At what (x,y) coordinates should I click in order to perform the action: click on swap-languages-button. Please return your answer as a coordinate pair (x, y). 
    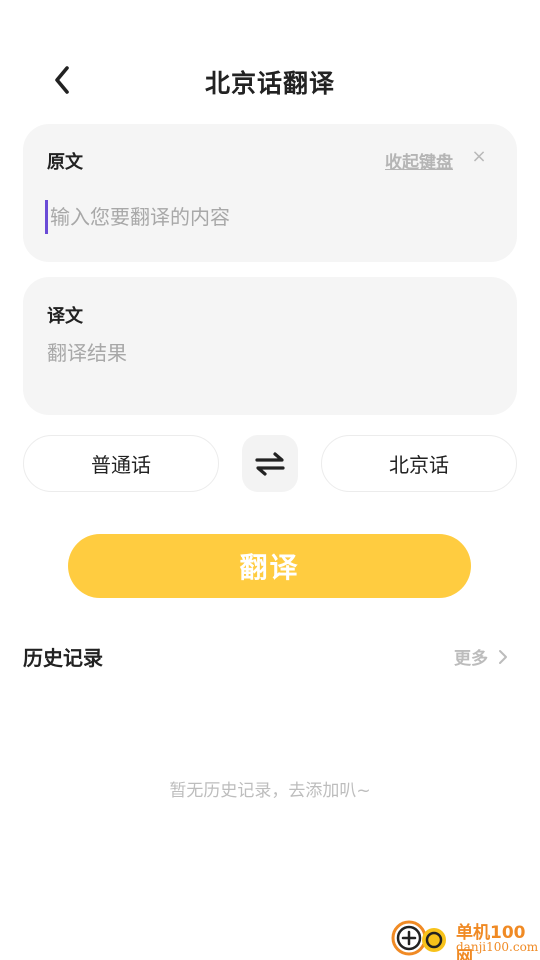
    Looking at the image, I should click on (270, 463).